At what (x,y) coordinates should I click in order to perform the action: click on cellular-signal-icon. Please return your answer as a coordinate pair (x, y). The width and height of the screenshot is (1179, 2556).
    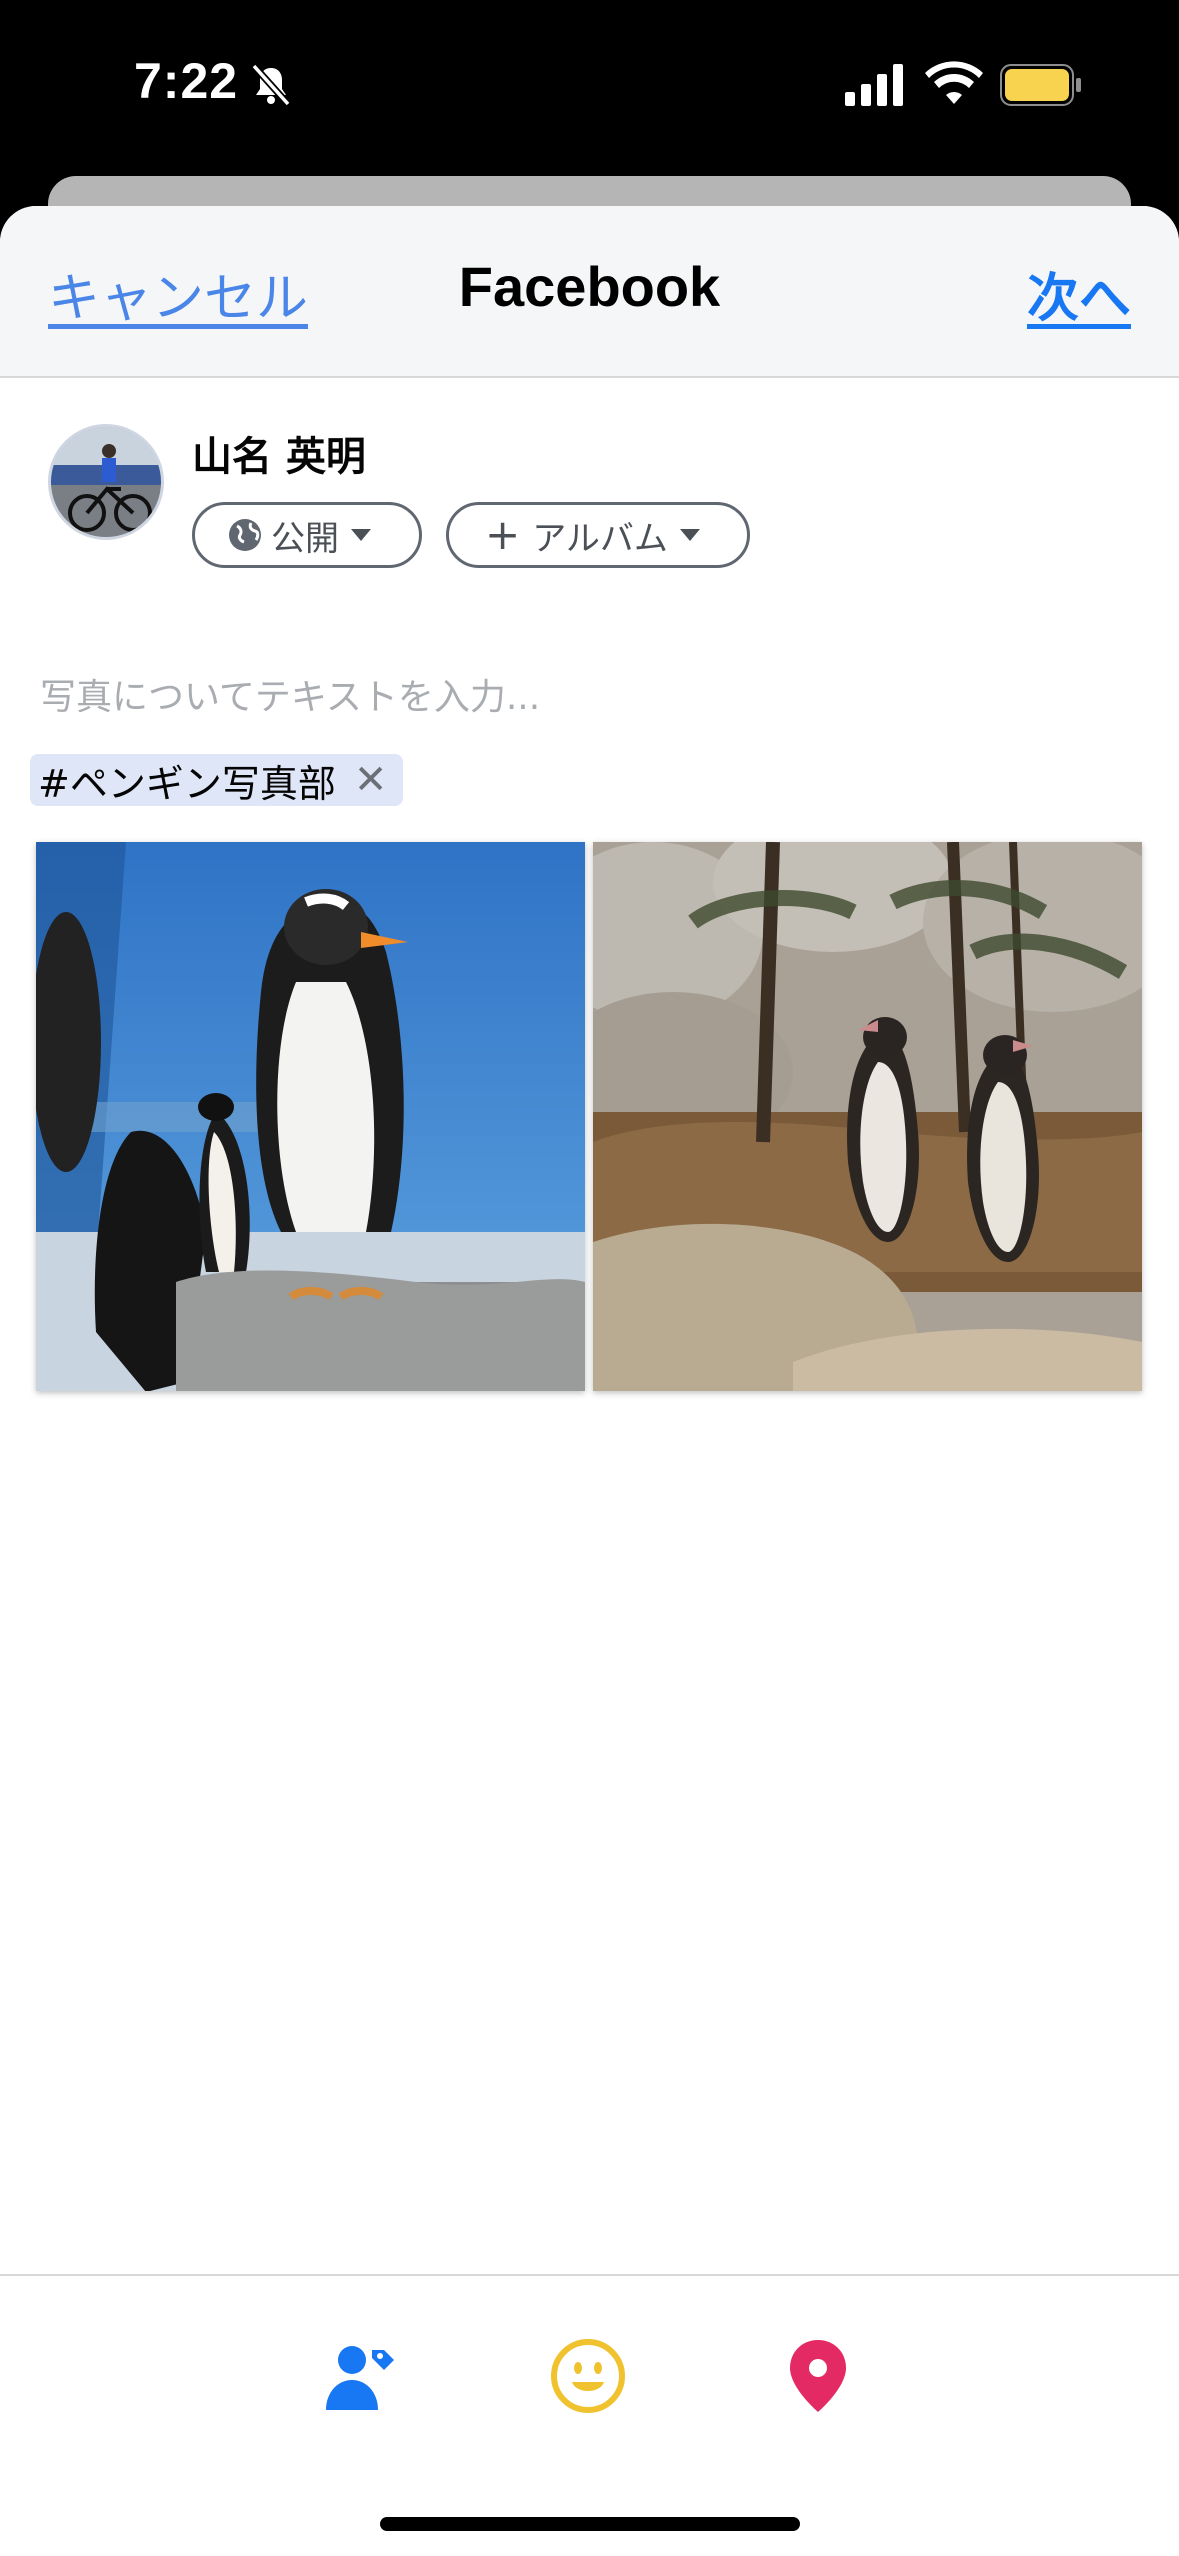
    Looking at the image, I should click on (874, 85).